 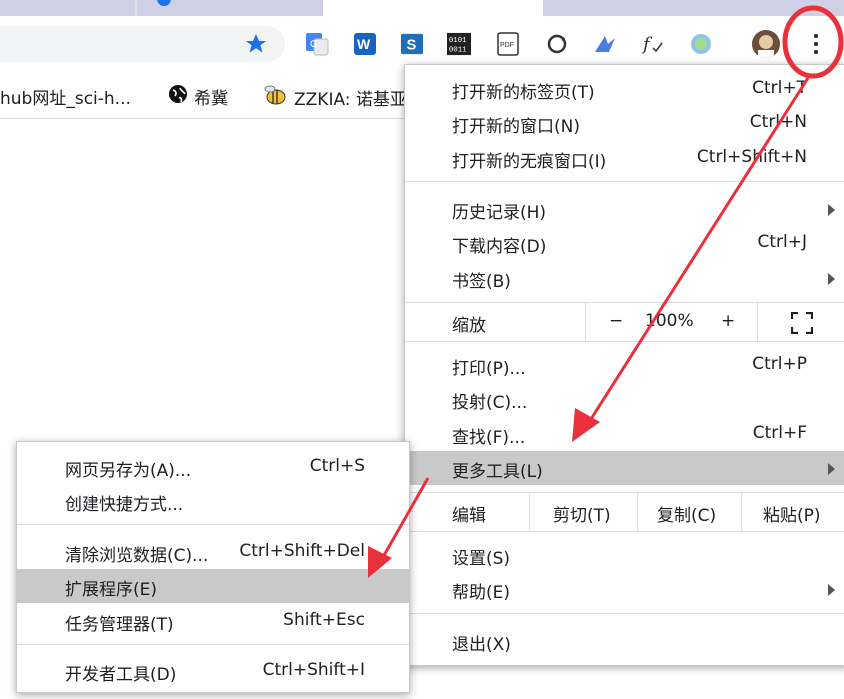 I want to click on menu-item-label: 设置(S), so click(x=481, y=559).